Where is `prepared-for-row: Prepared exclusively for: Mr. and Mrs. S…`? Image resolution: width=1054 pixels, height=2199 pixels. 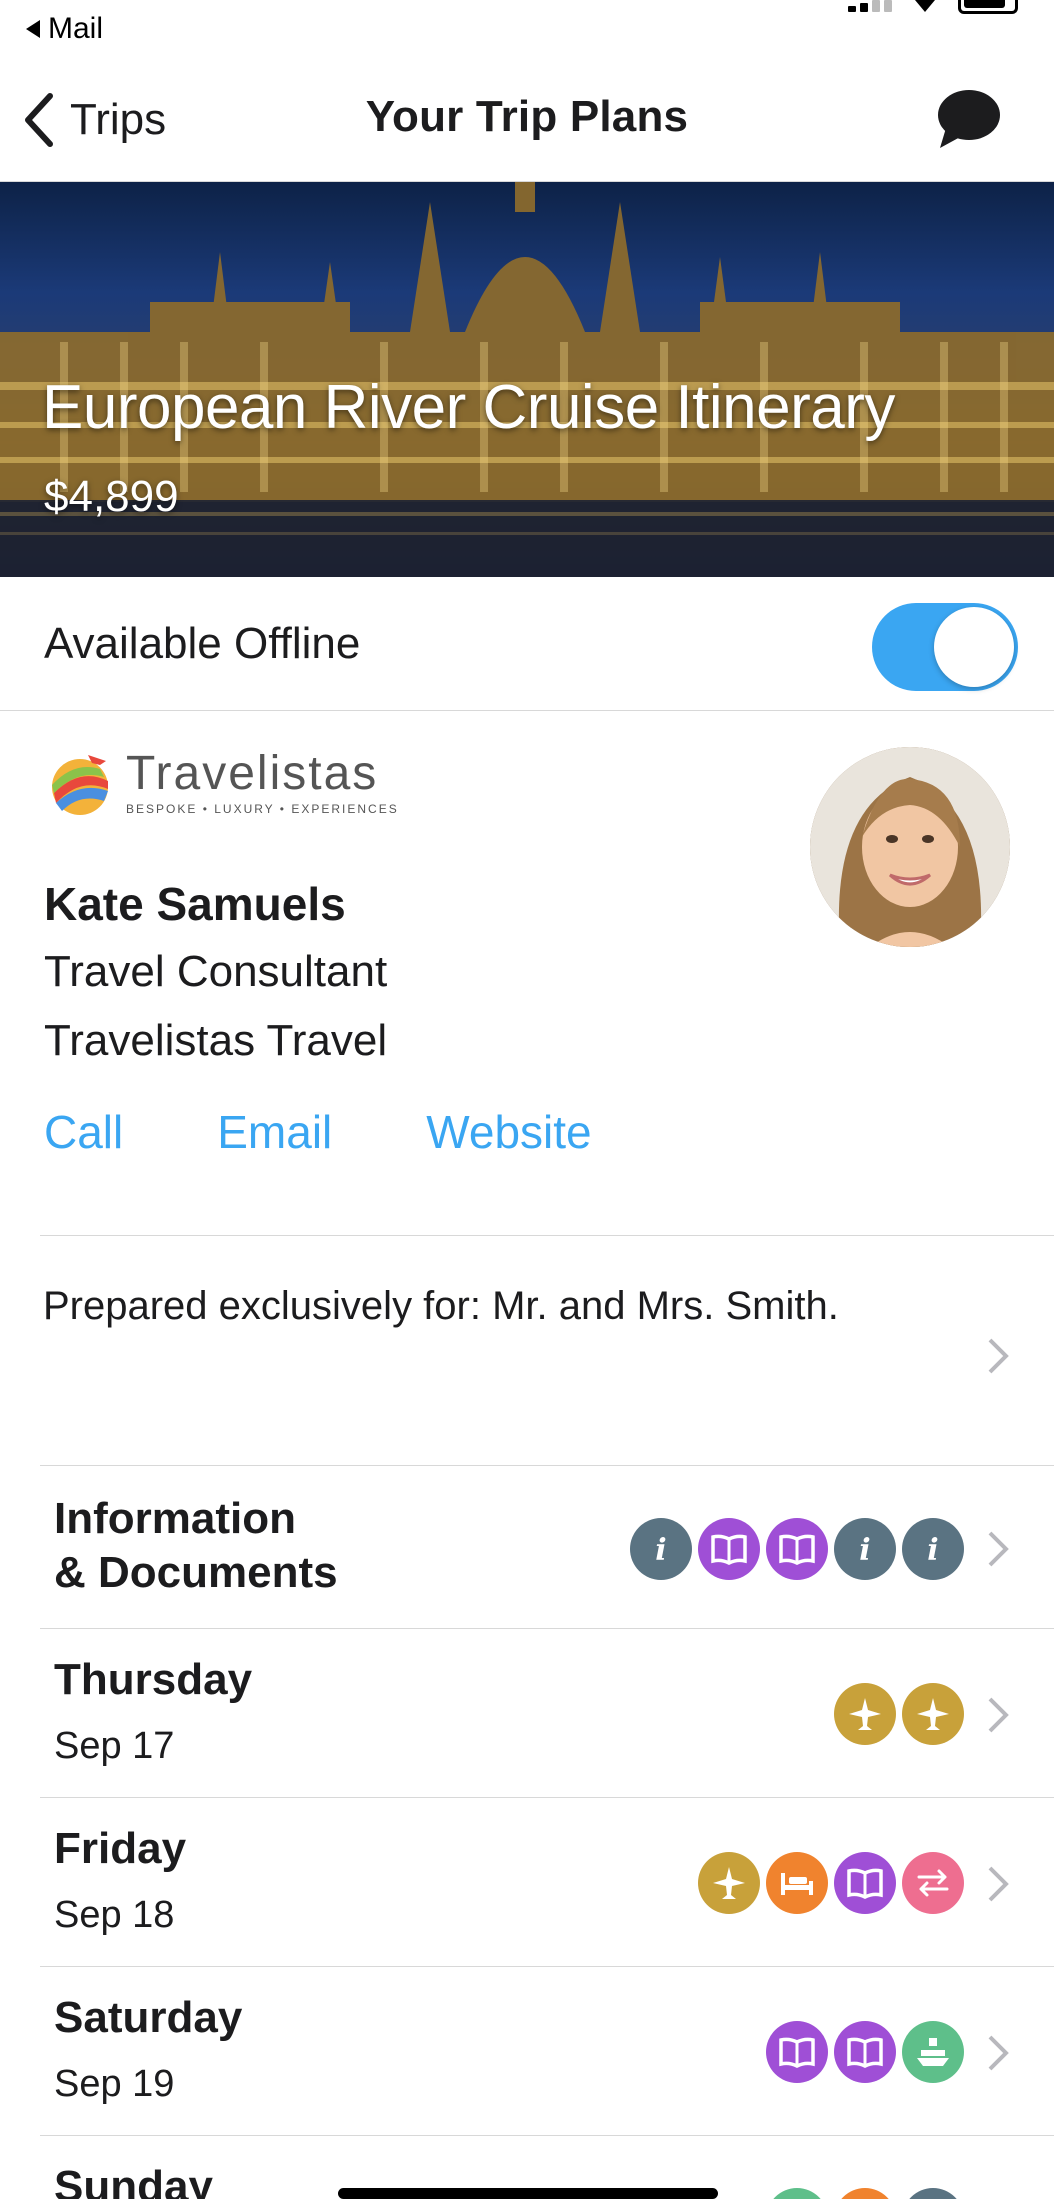
prepared-for-row: Prepared exclusively for: Mr. and Mrs. S… is located at coordinates (547, 1350).